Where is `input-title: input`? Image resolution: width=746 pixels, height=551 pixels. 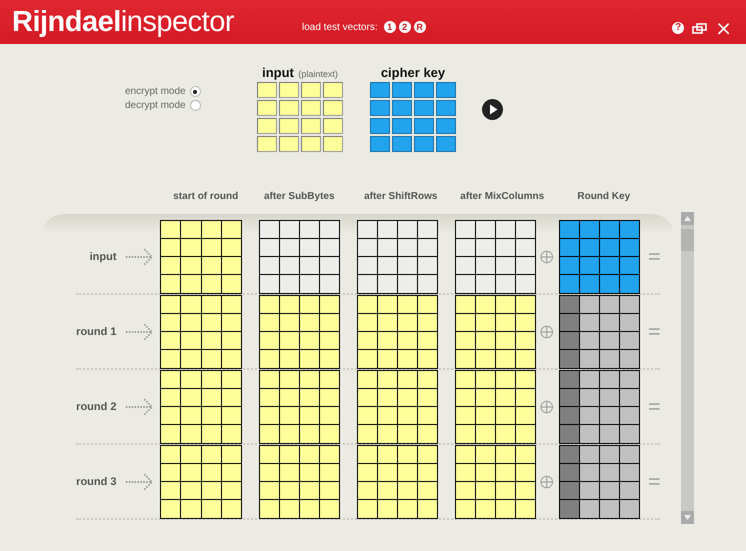 input-title: input is located at coordinates (278, 72).